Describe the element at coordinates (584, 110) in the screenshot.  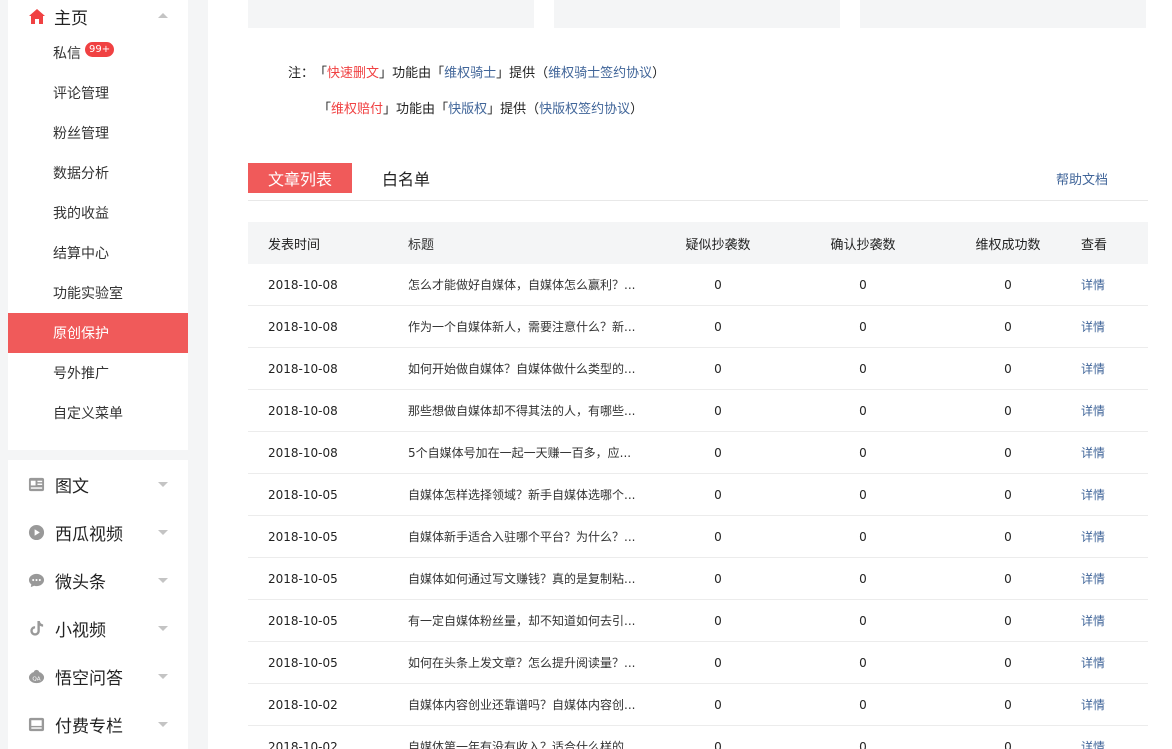
I see `agreement-kuaibanquan-link: 快版权签约协议` at that location.